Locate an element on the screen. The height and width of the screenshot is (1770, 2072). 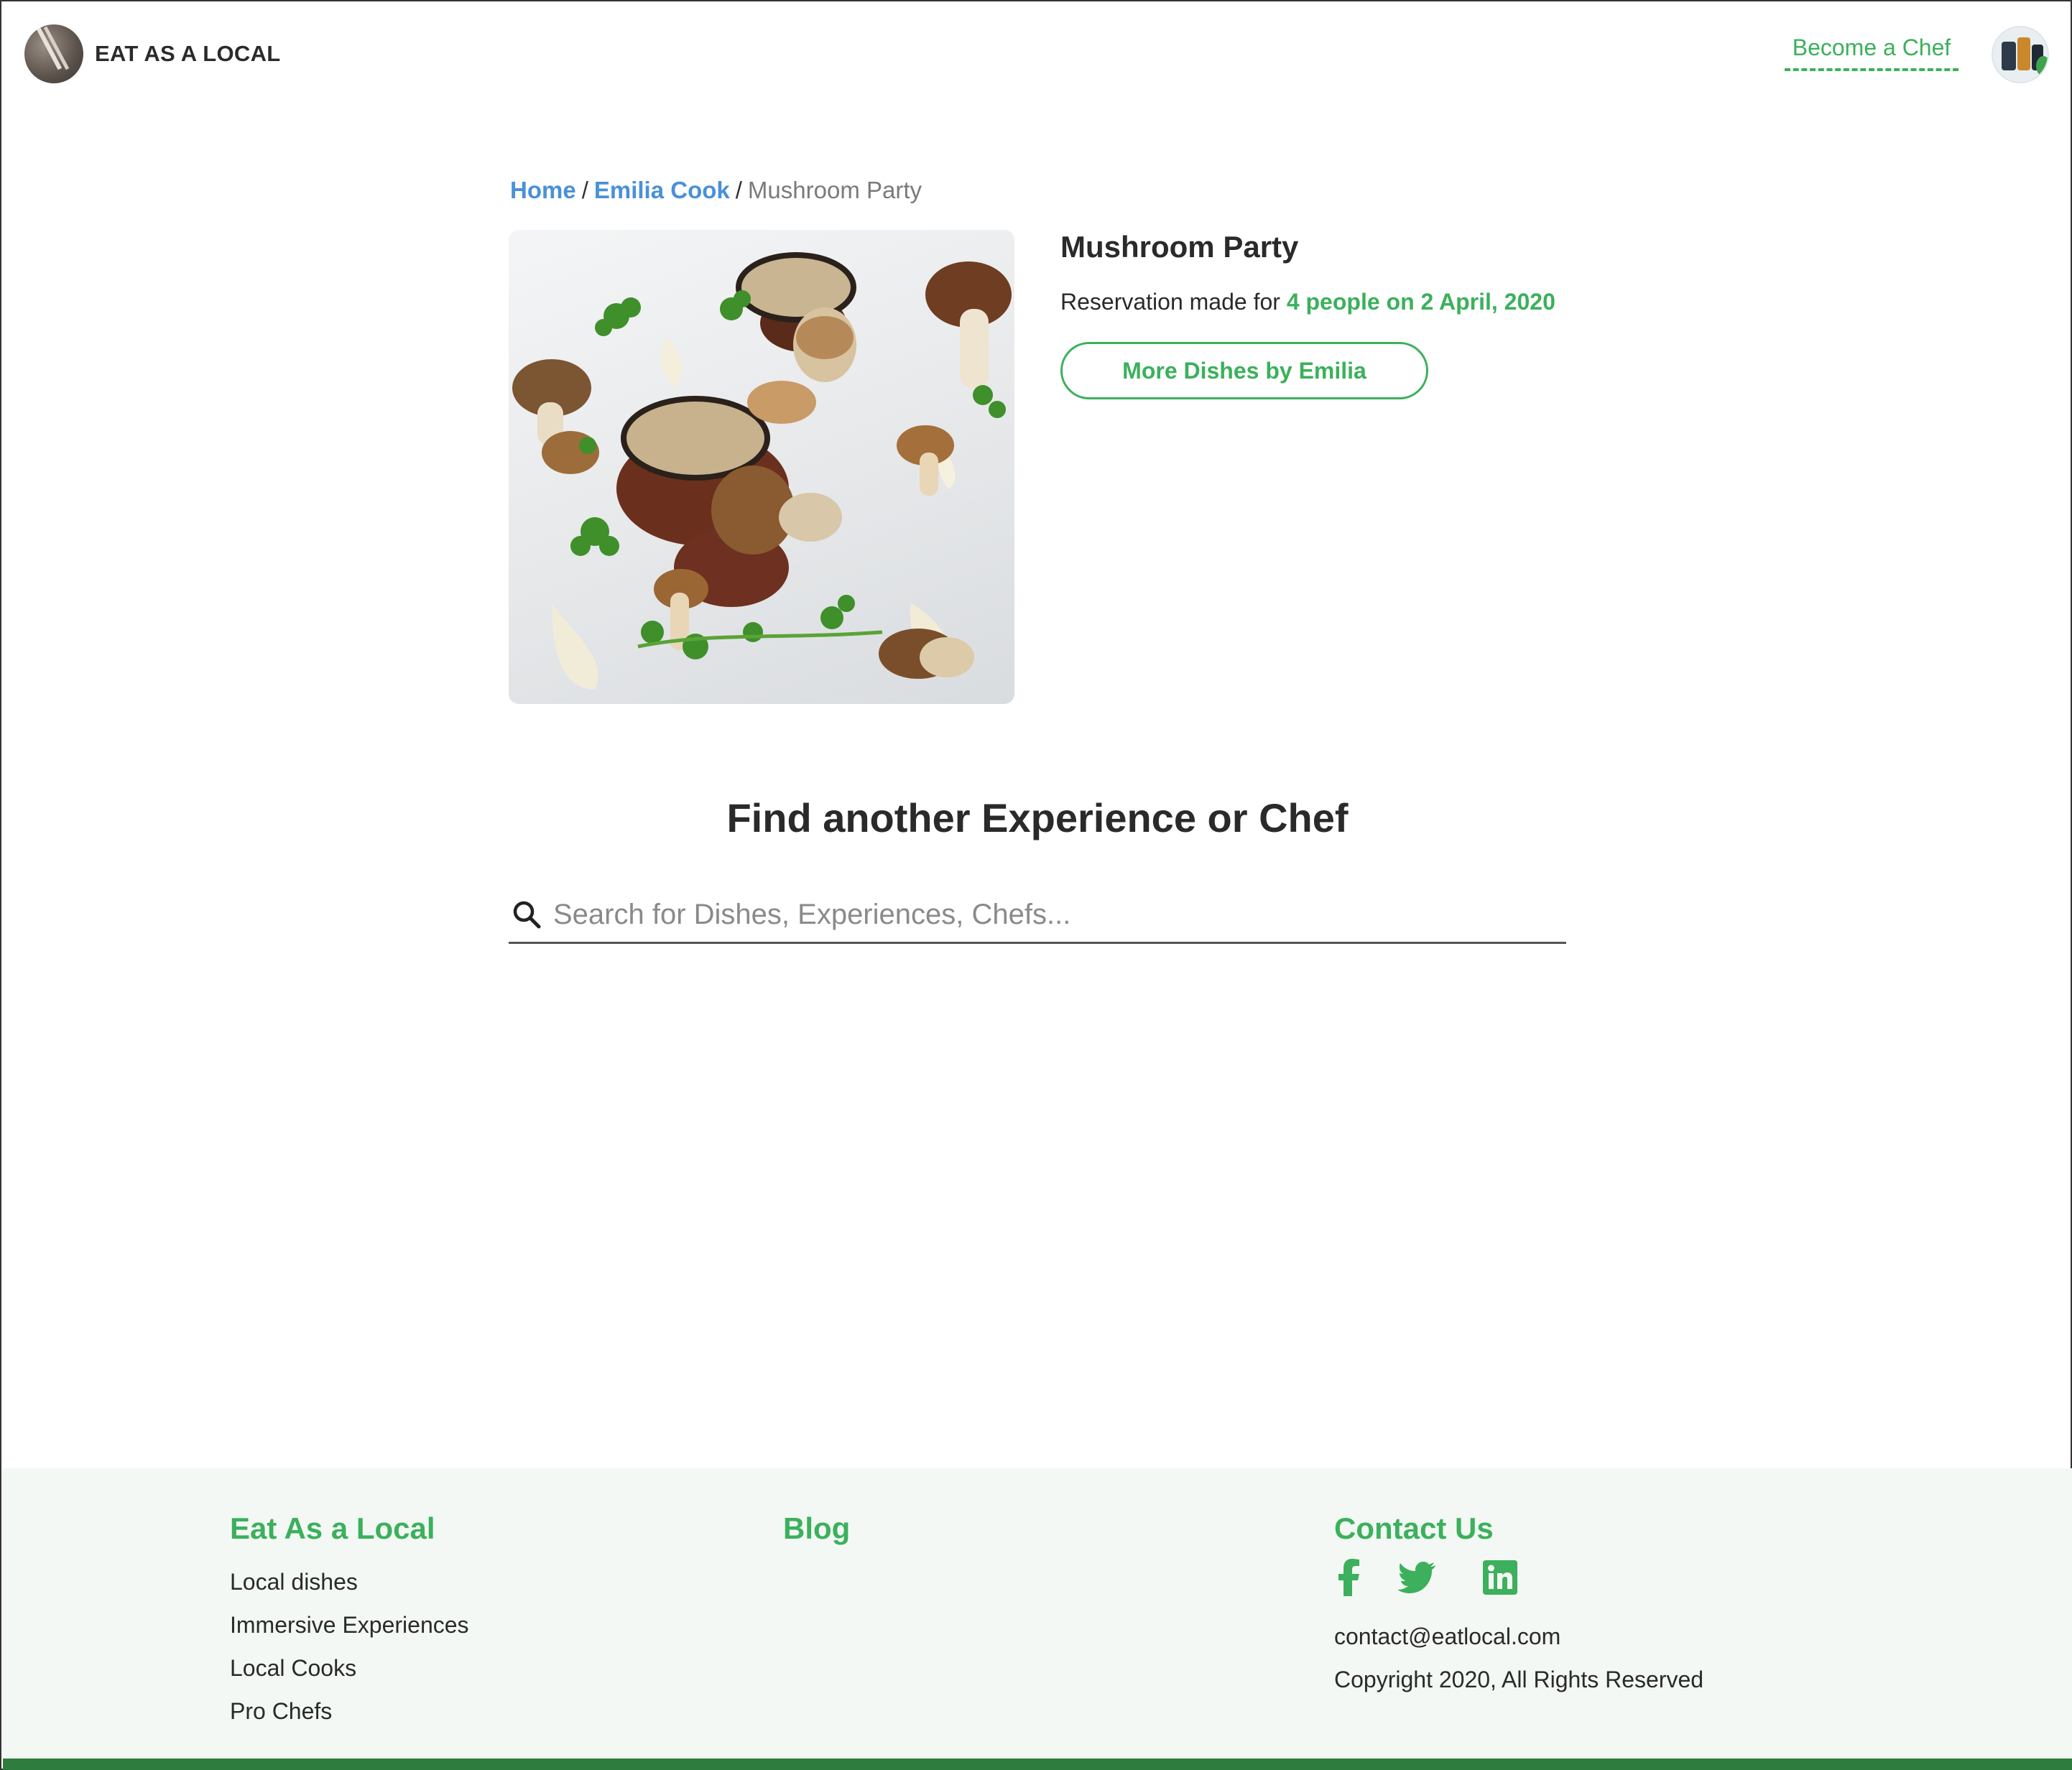
search-input is located at coordinates (1056, 914).